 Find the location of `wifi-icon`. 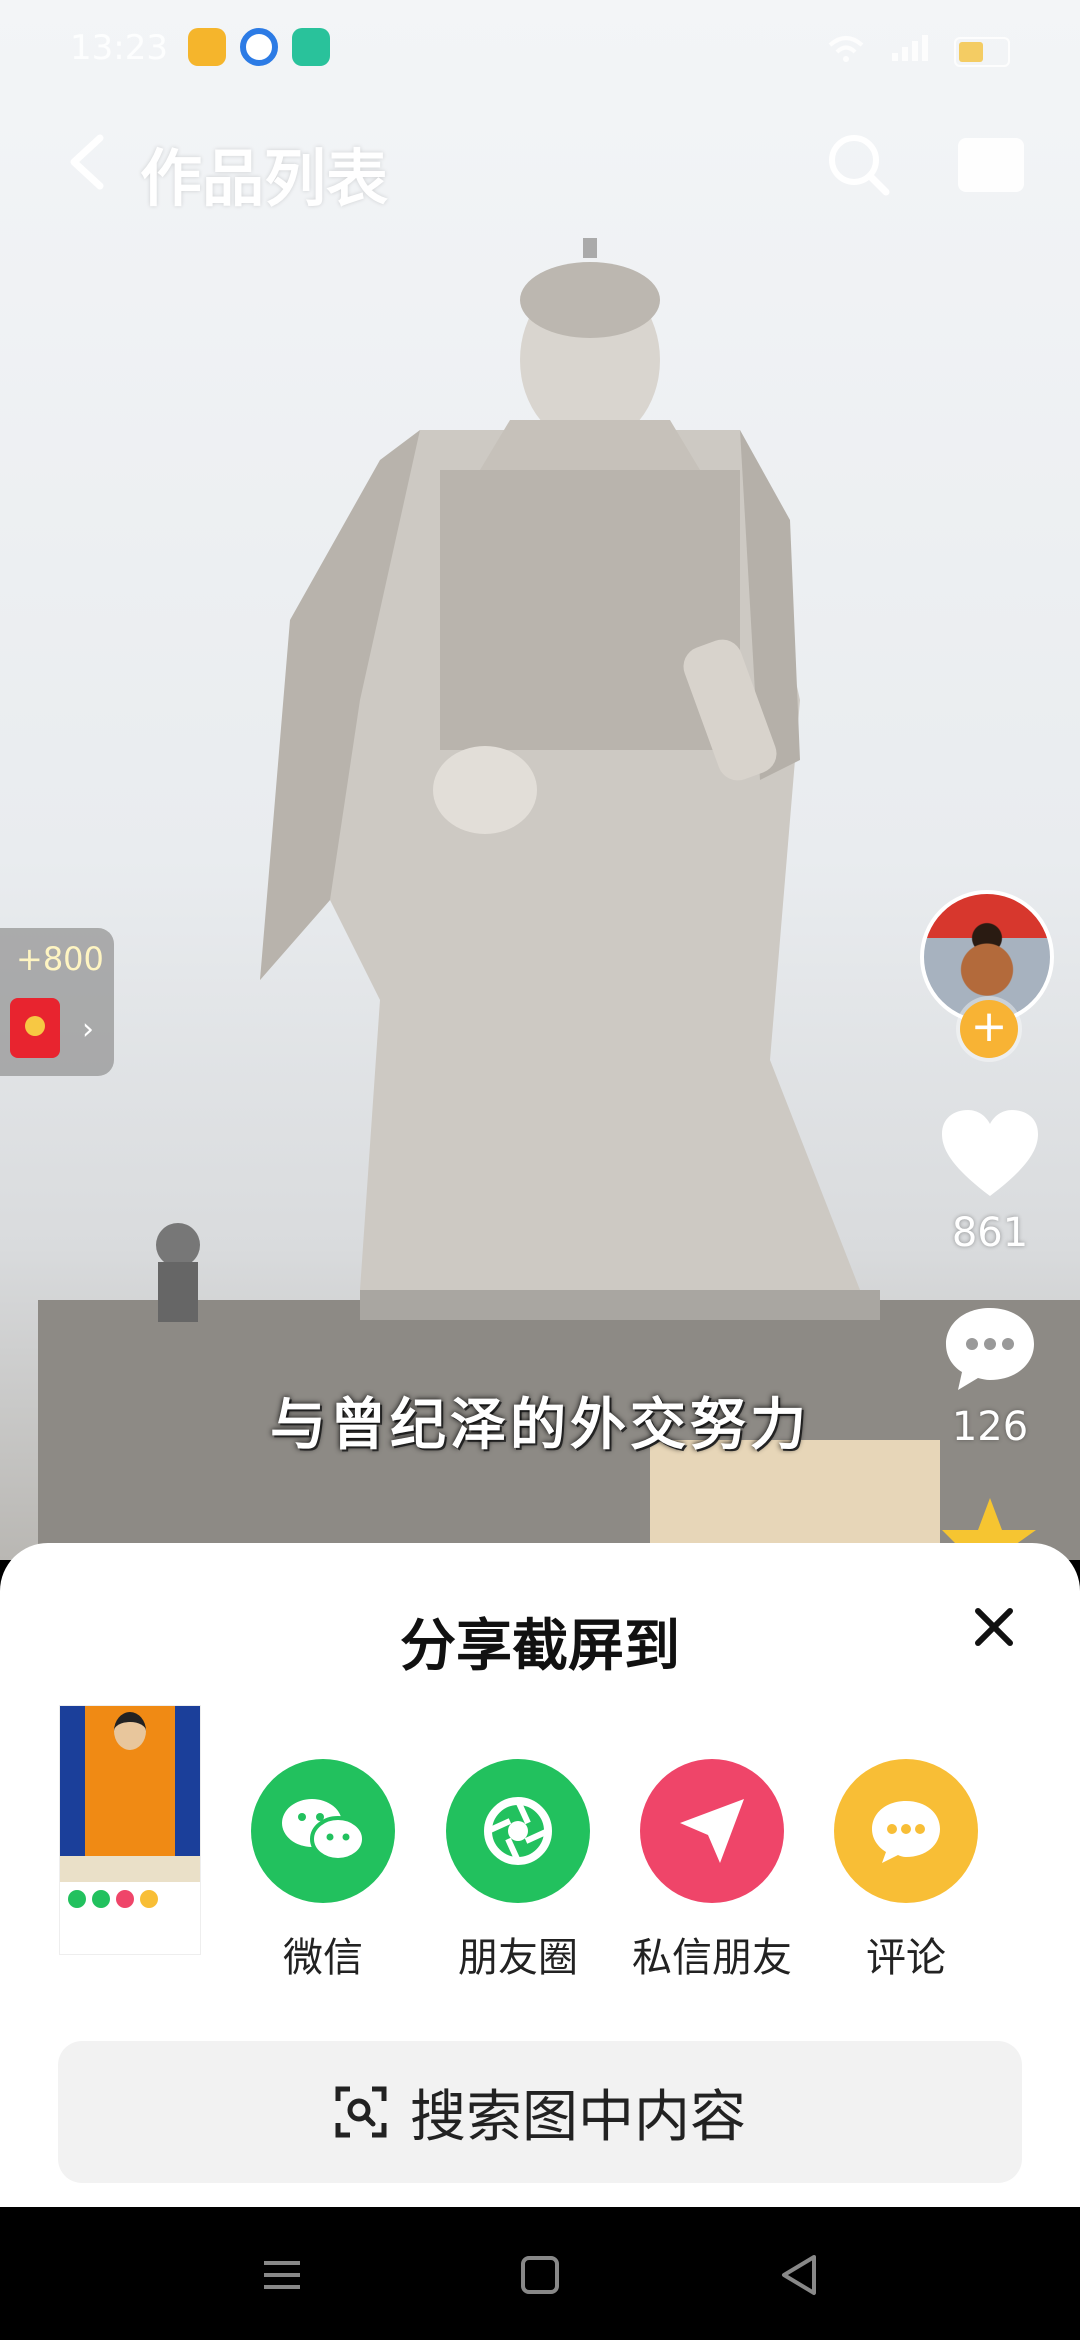

wifi-icon is located at coordinates (846, 52).